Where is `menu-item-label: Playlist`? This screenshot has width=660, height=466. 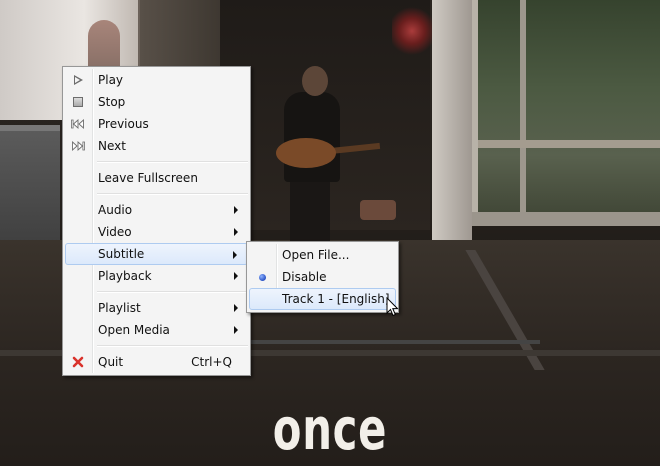 menu-item-label: Playlist is located at coordinates (119, 308).